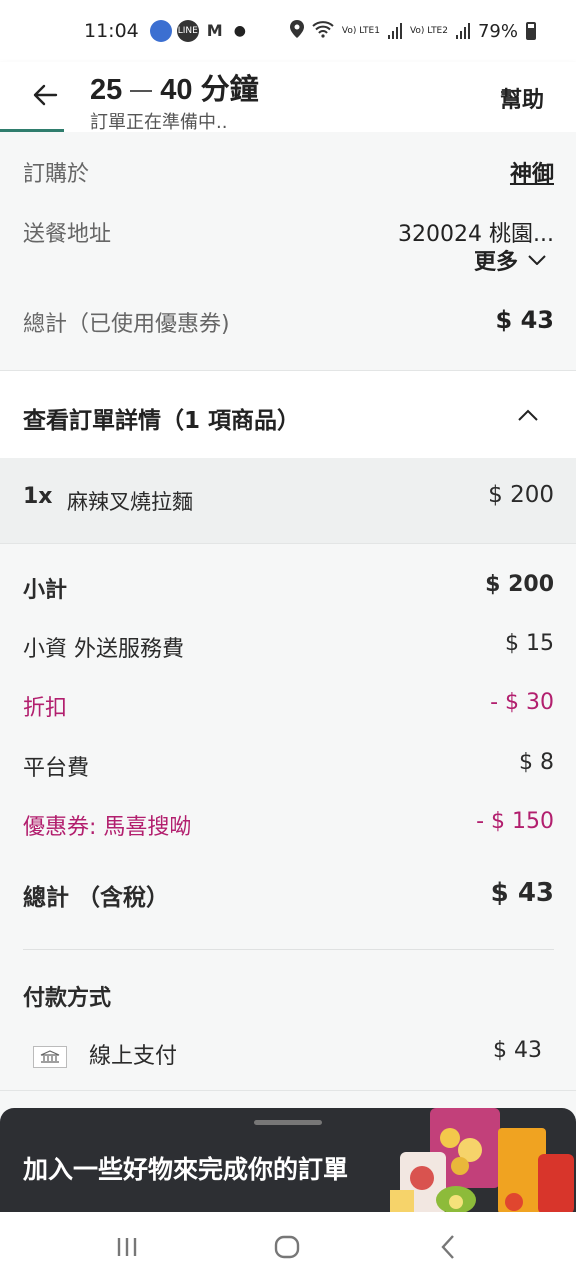  Describe the element at coordinates (524, 320) in the screenshot. I see `total-coupon-value: $ 43` at that location.